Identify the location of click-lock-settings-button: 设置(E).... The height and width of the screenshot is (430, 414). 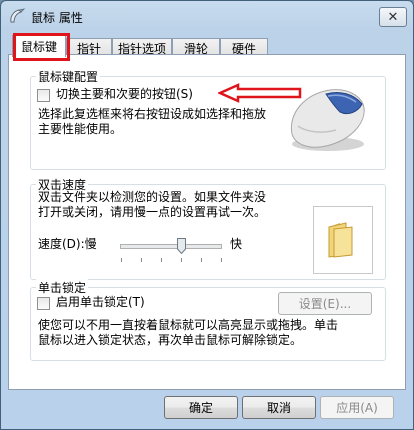
(325, 303).